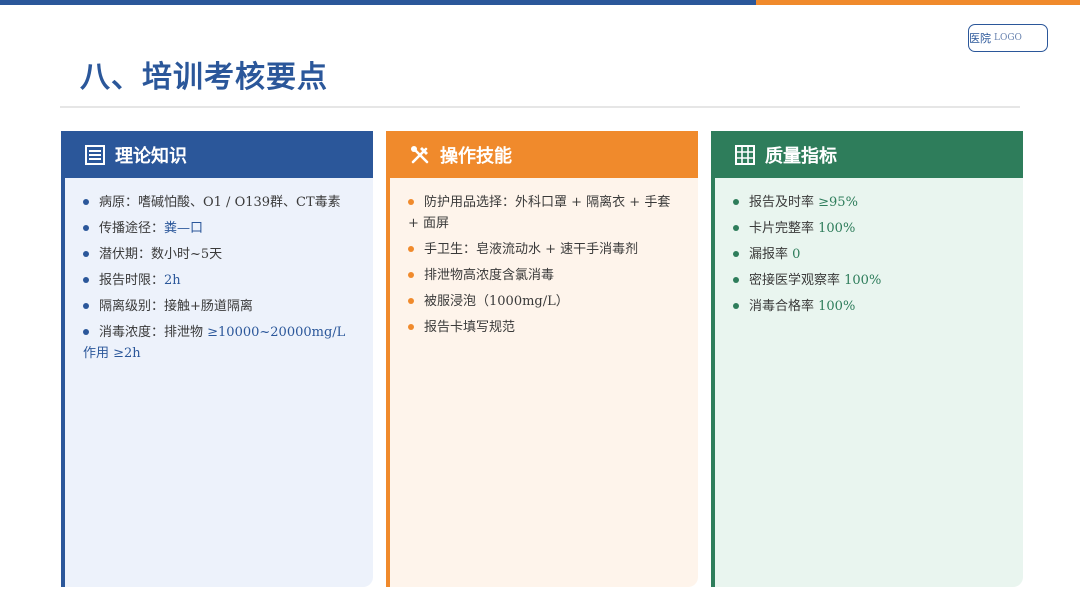 Image resolution: width=1080 pixels, height=608 pixels. I want to click on list-item: 排泄物高浓度含氯消毒, so click(544, 275).